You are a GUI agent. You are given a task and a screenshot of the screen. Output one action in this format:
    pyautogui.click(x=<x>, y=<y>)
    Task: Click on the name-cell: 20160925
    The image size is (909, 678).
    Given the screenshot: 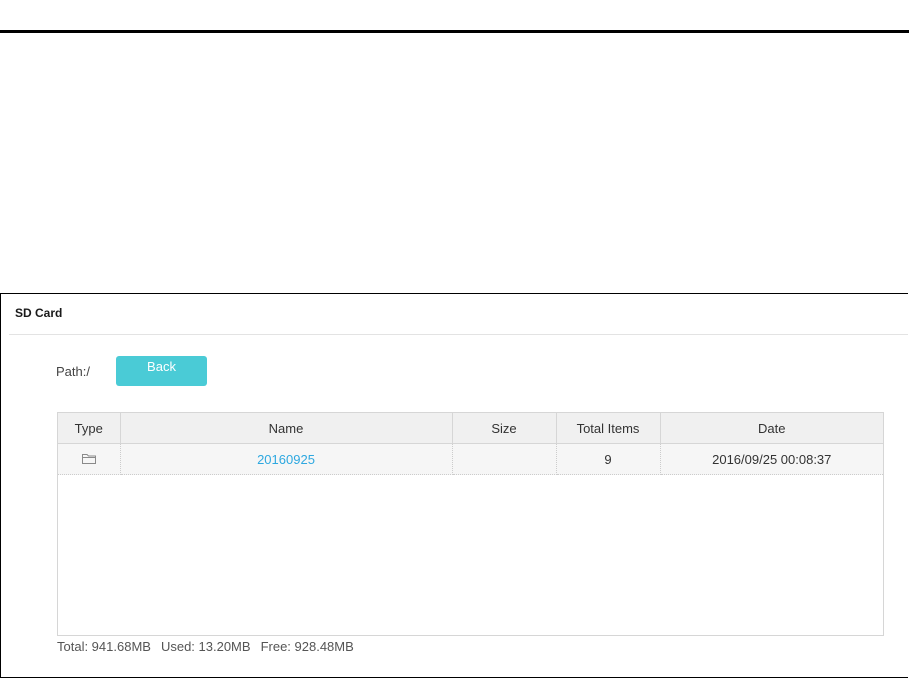 What is the action you would take?
    pyautogui.click(x=286, y=459)
    